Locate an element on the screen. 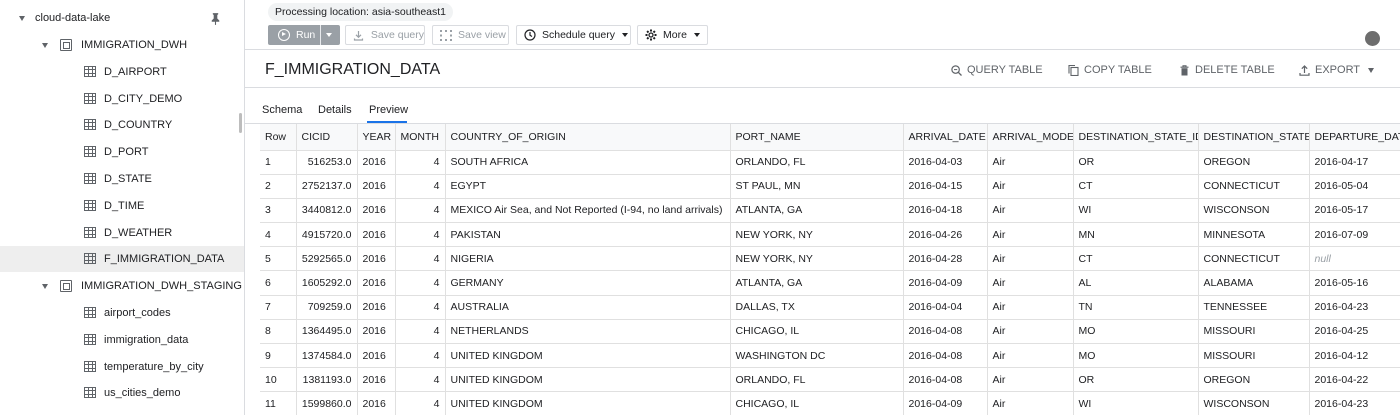 Image resolution: width=1400 pixels, height=415 pixels. table-cell: CT is located at coordinates (1136, 186).